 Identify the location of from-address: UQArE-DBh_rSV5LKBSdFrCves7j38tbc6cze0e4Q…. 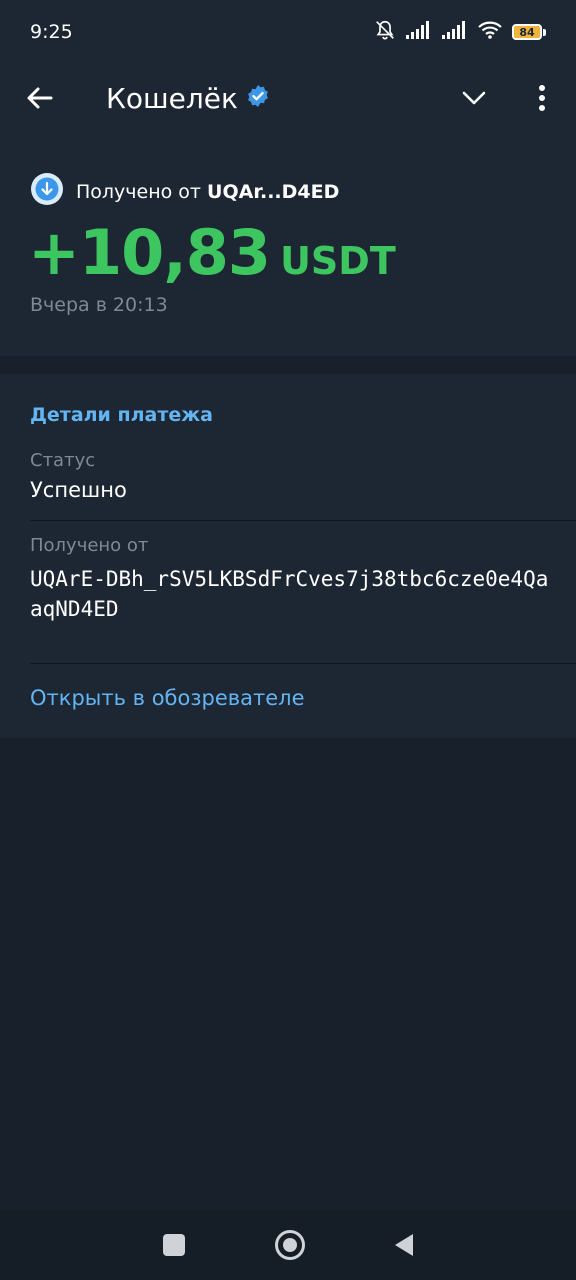
(290, 594).